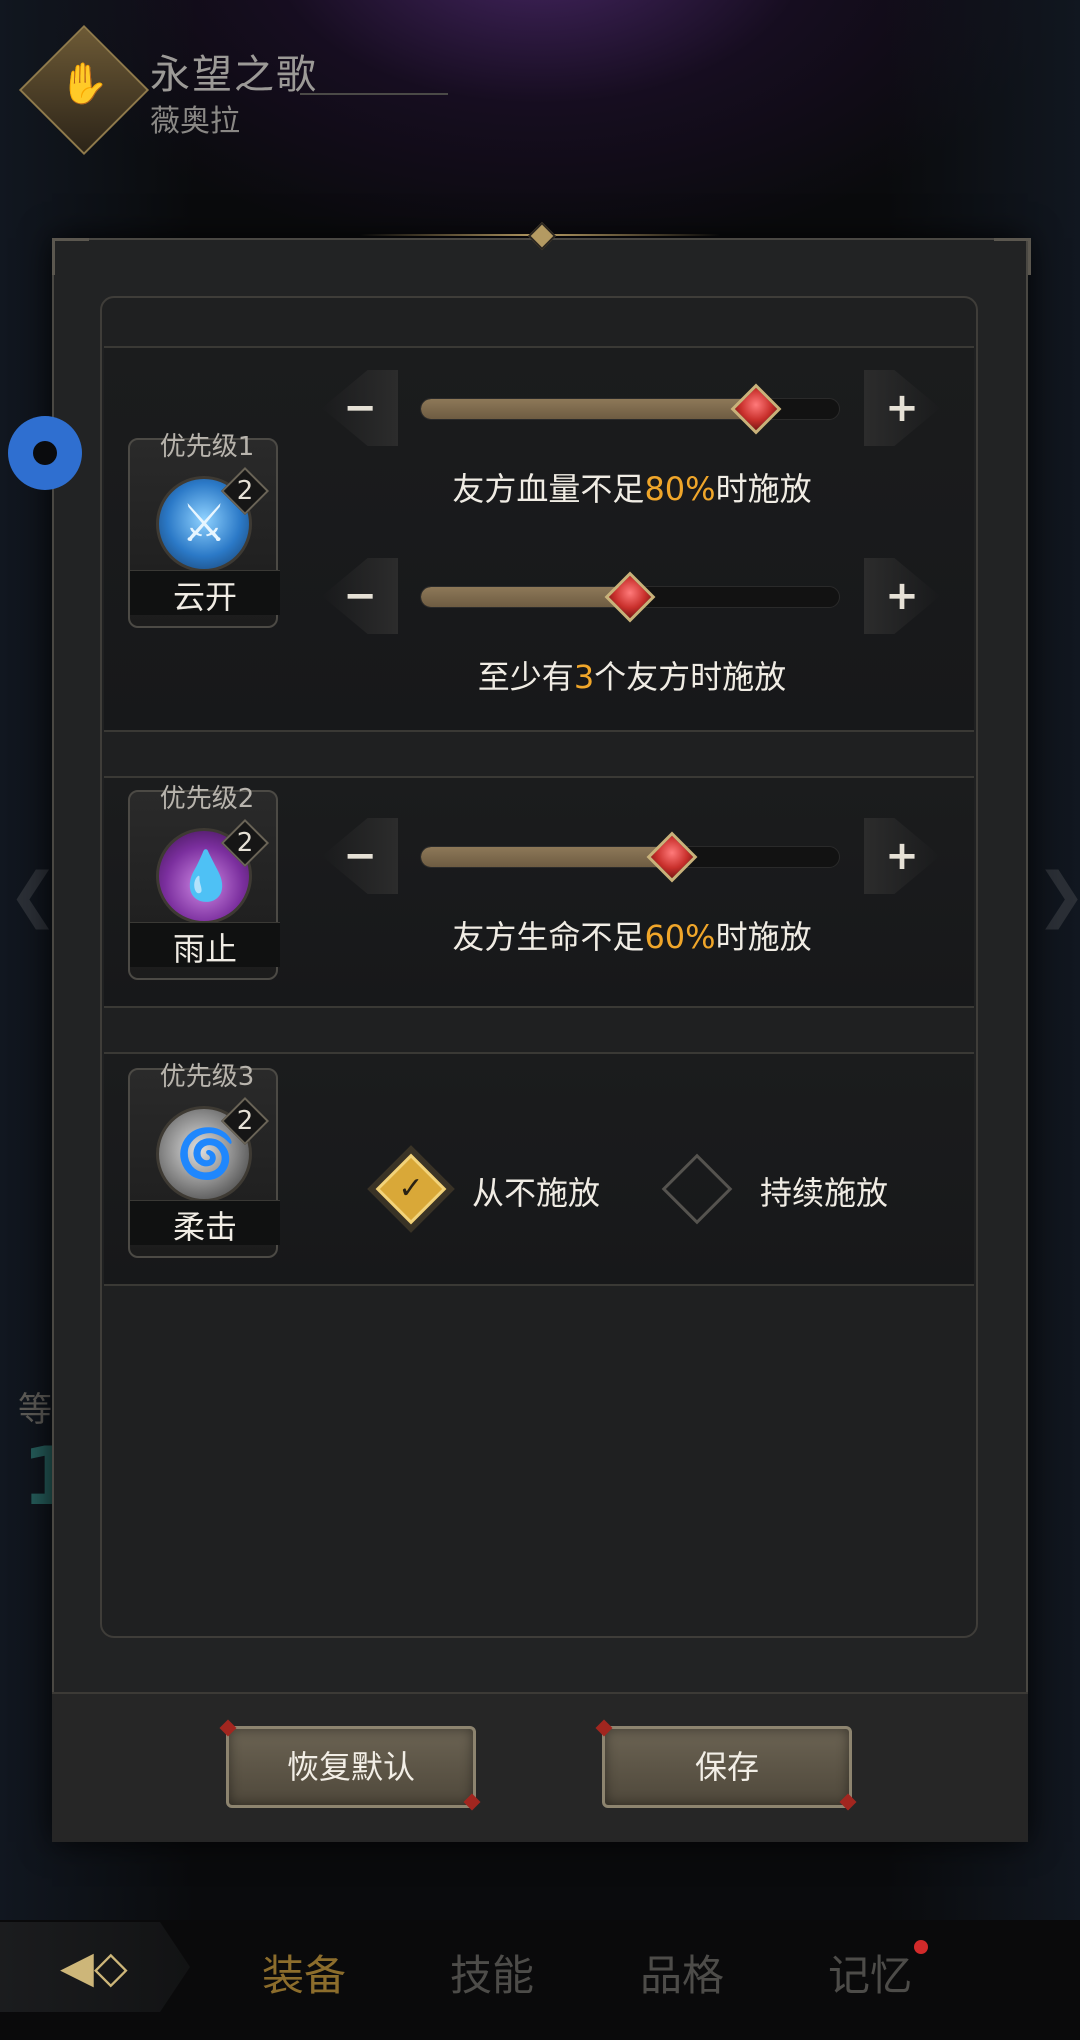 The width and height of the screenshot is (1080, 2040). I want to click on skill-name: 雨止, so click(204, 949).